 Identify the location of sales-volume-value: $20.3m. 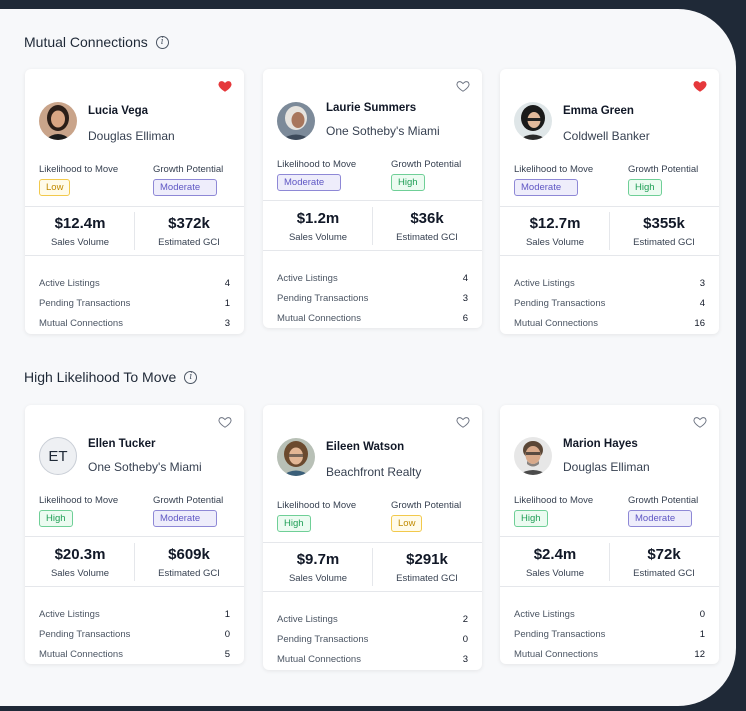
(80, 554).